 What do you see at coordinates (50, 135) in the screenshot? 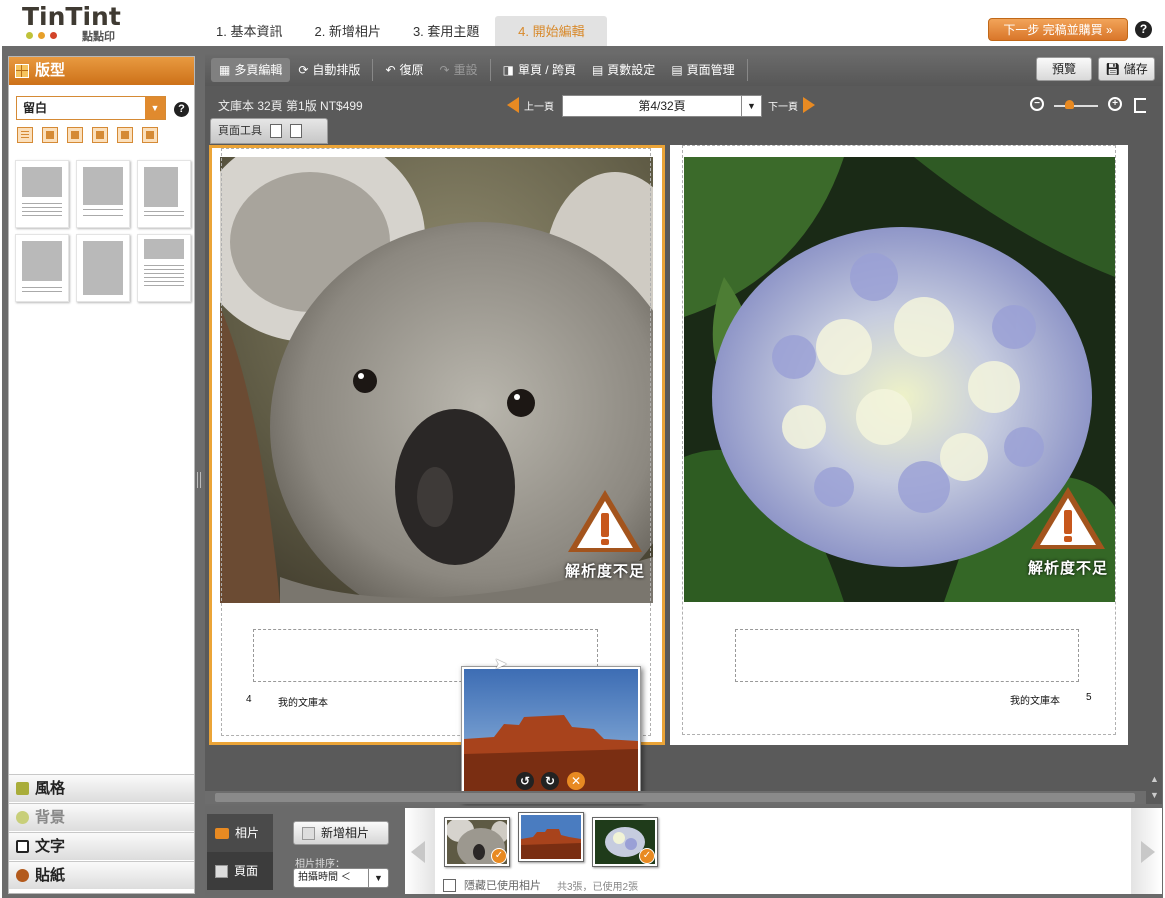
I see `layout-one-photo-icon` at bounding box center [50, 135].